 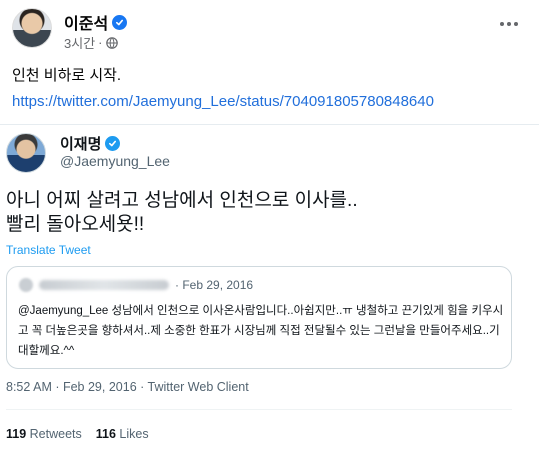 What do you see at coordinates (32, 28) in the screenshot?
I see `author-avatar` at bounding box center [32, 28].